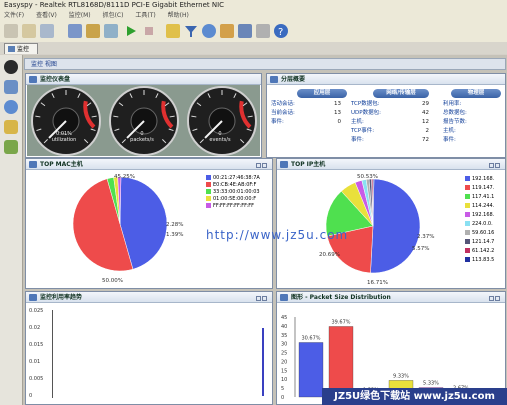 The width and height of the screenshot is (507, 405). I want to click on layer-phy-row: 事件:, so click(449, 140).